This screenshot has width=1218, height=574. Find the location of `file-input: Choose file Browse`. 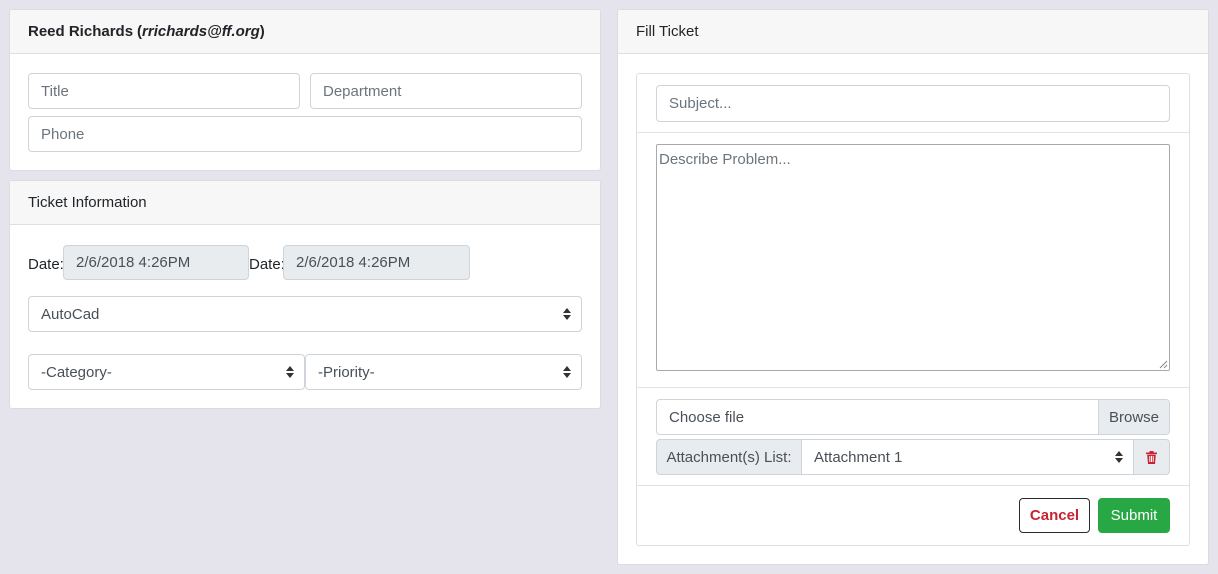

file-input: Choose file Browse is located at coordinates (913, 417).